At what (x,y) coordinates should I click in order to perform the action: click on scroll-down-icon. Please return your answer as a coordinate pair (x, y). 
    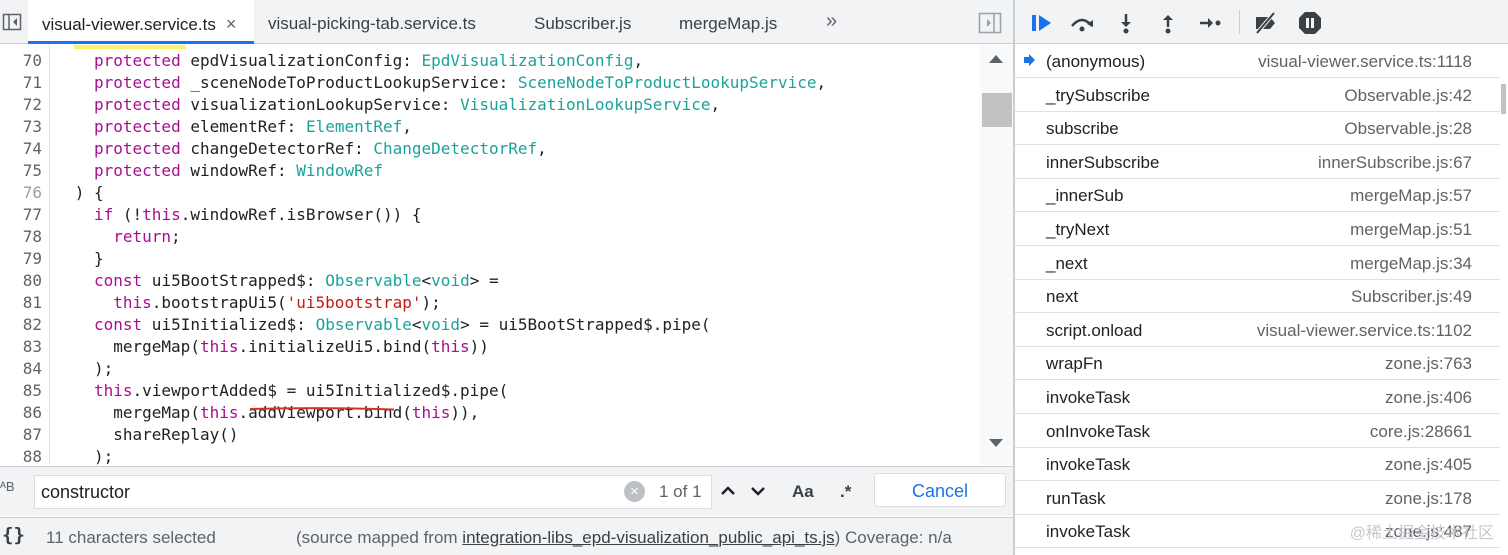
    Looking at the image, I should click on (996, 443).